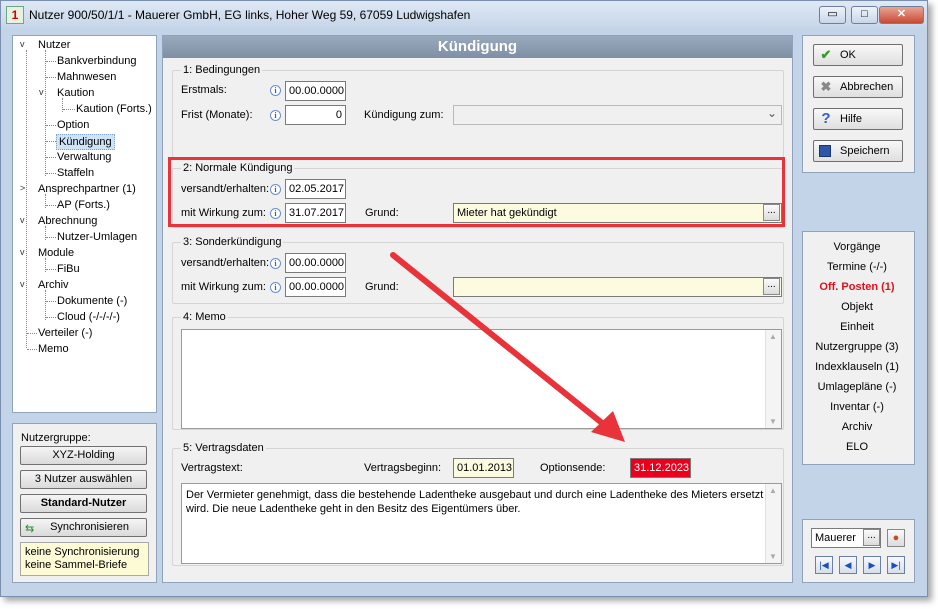  What do you see at coordinates (53, 349) in the screenshot?
I see `tree-item-memo: Memo` at bounding box center [53, 349].